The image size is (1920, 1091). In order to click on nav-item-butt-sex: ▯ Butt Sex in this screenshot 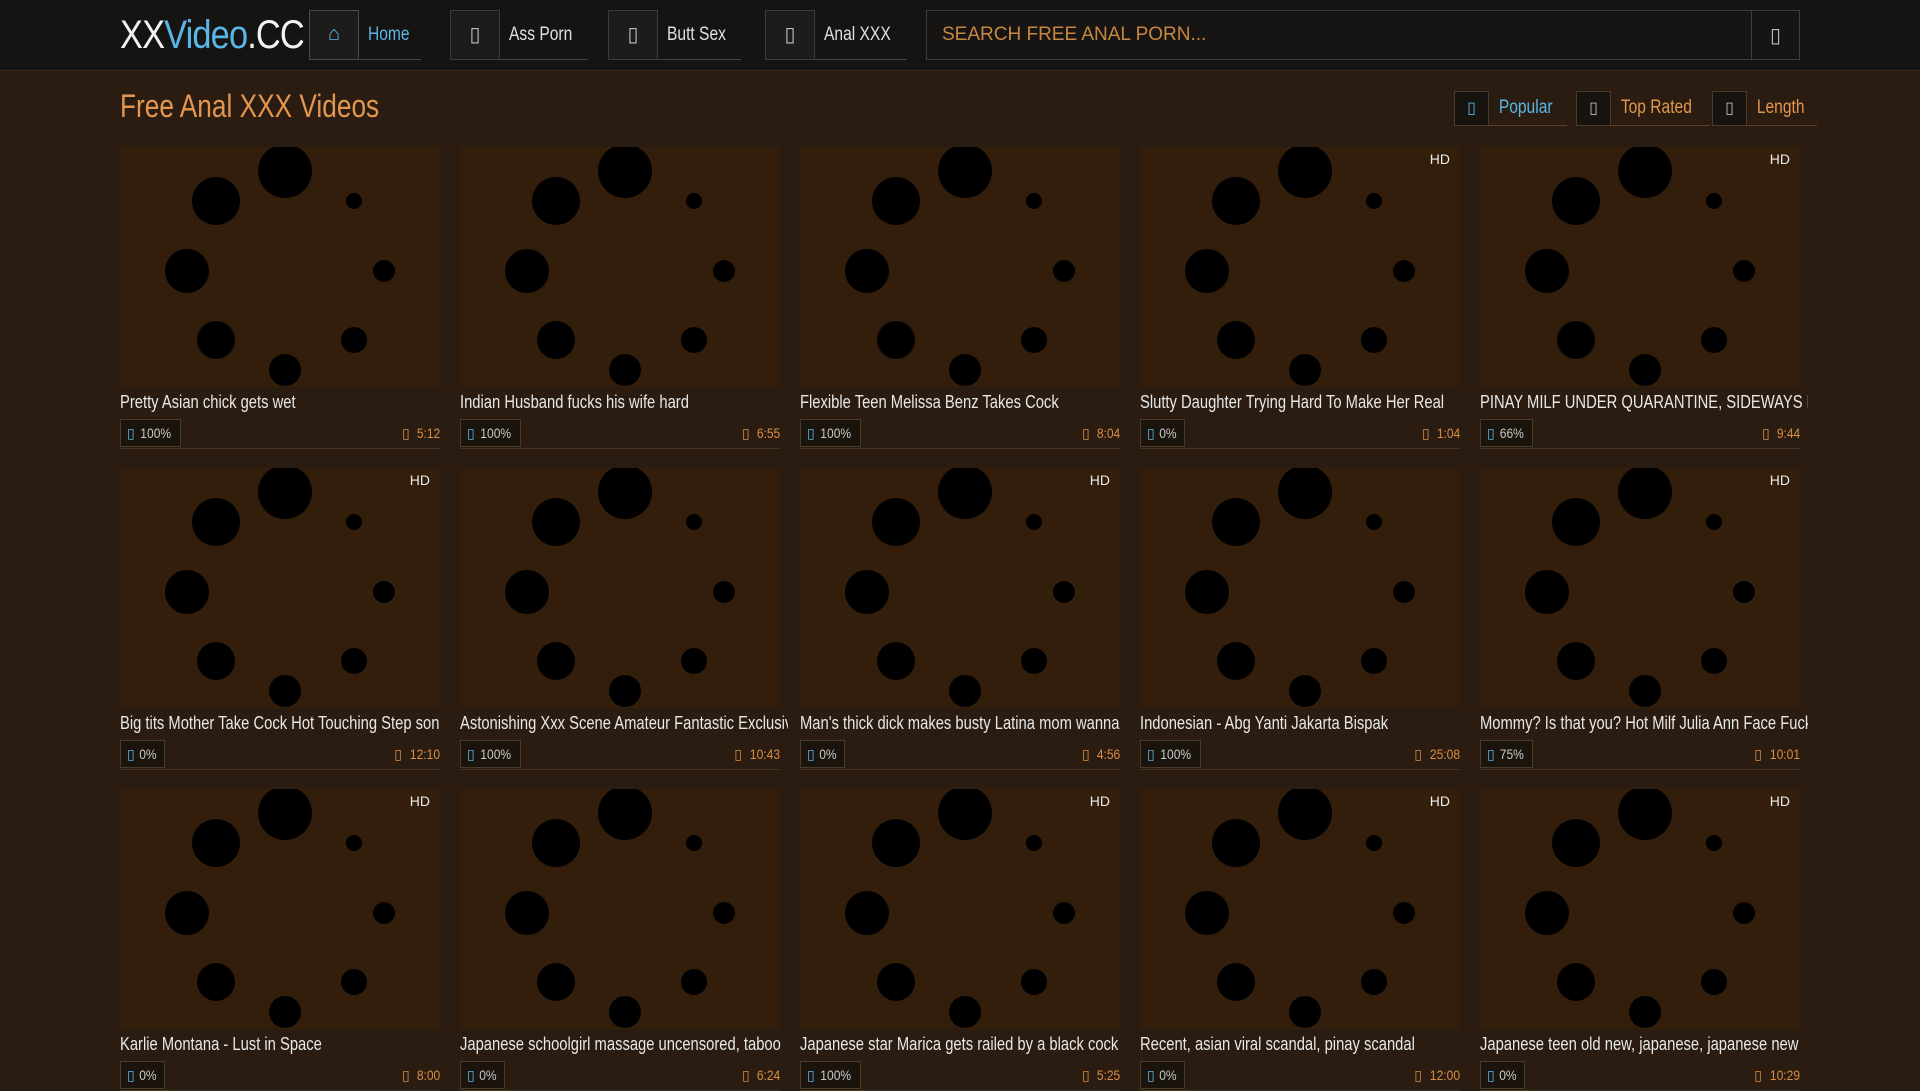, I will do `click(674, 34)`.